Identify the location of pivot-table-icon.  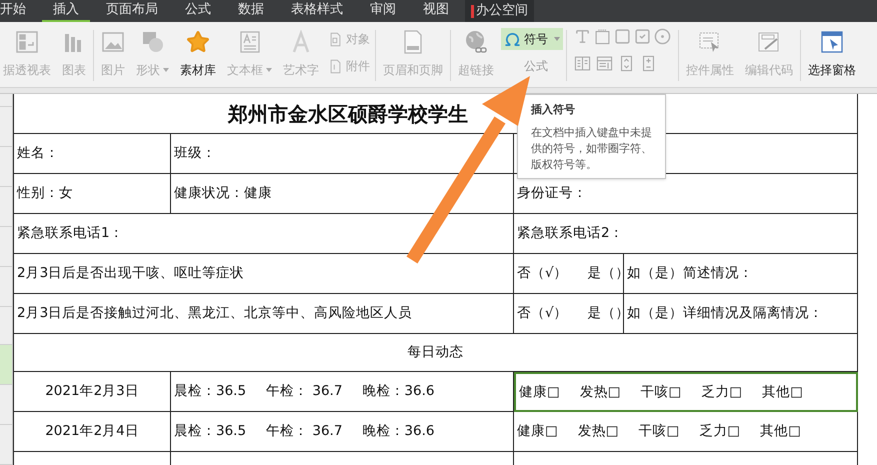
(27, 42).